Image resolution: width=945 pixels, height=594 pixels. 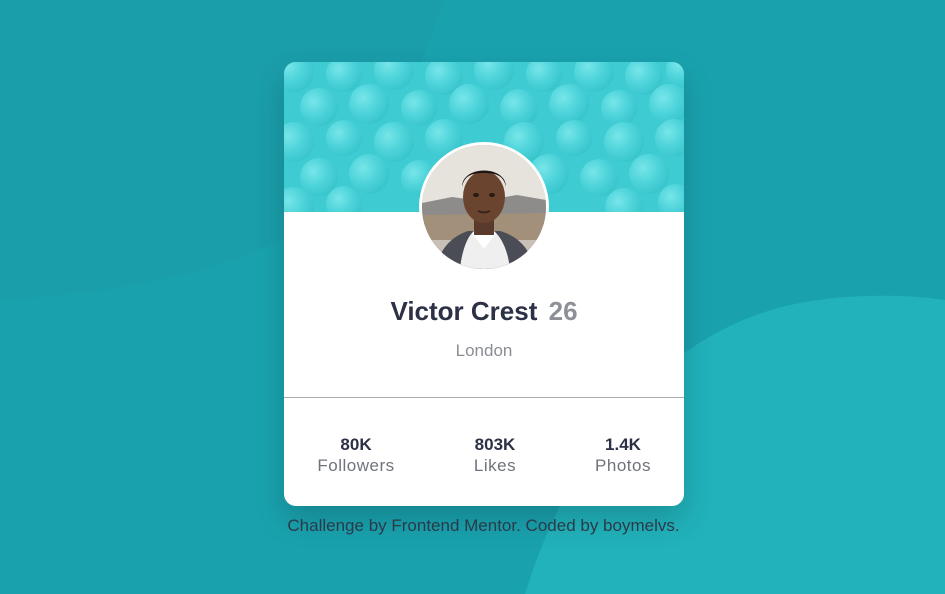 I want to click on stat-value: 1.4K, so click(x=623, y=444).